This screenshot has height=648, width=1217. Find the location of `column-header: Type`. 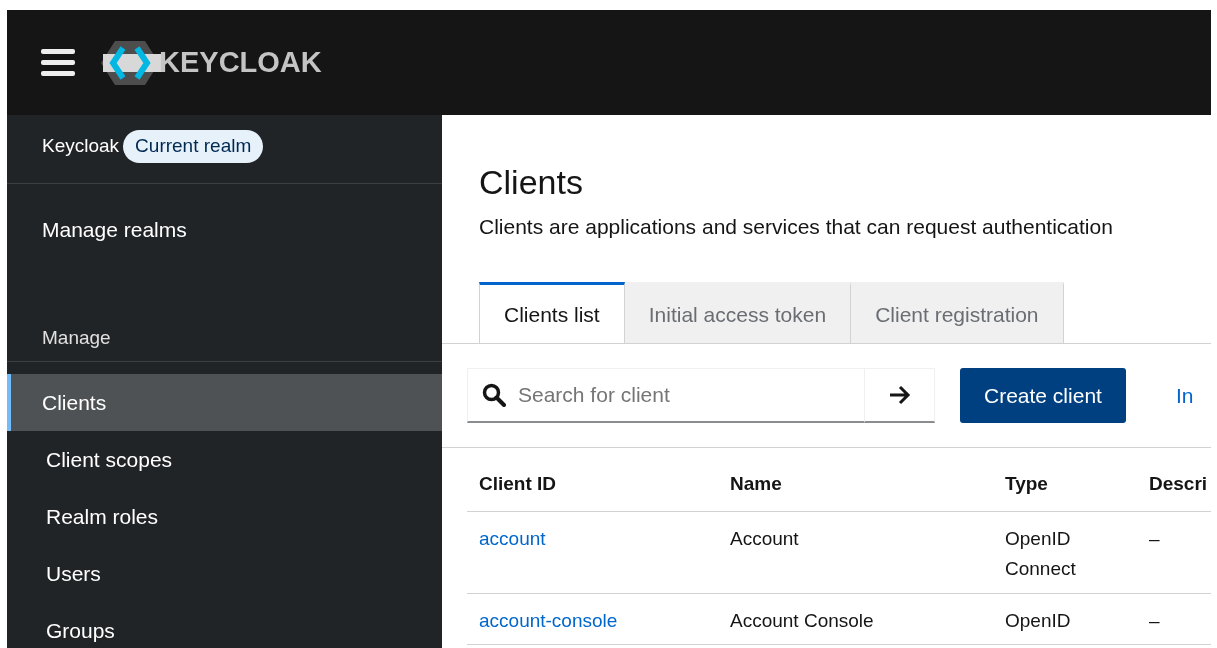

column-header: Type is located at coordinates (1065, 480).